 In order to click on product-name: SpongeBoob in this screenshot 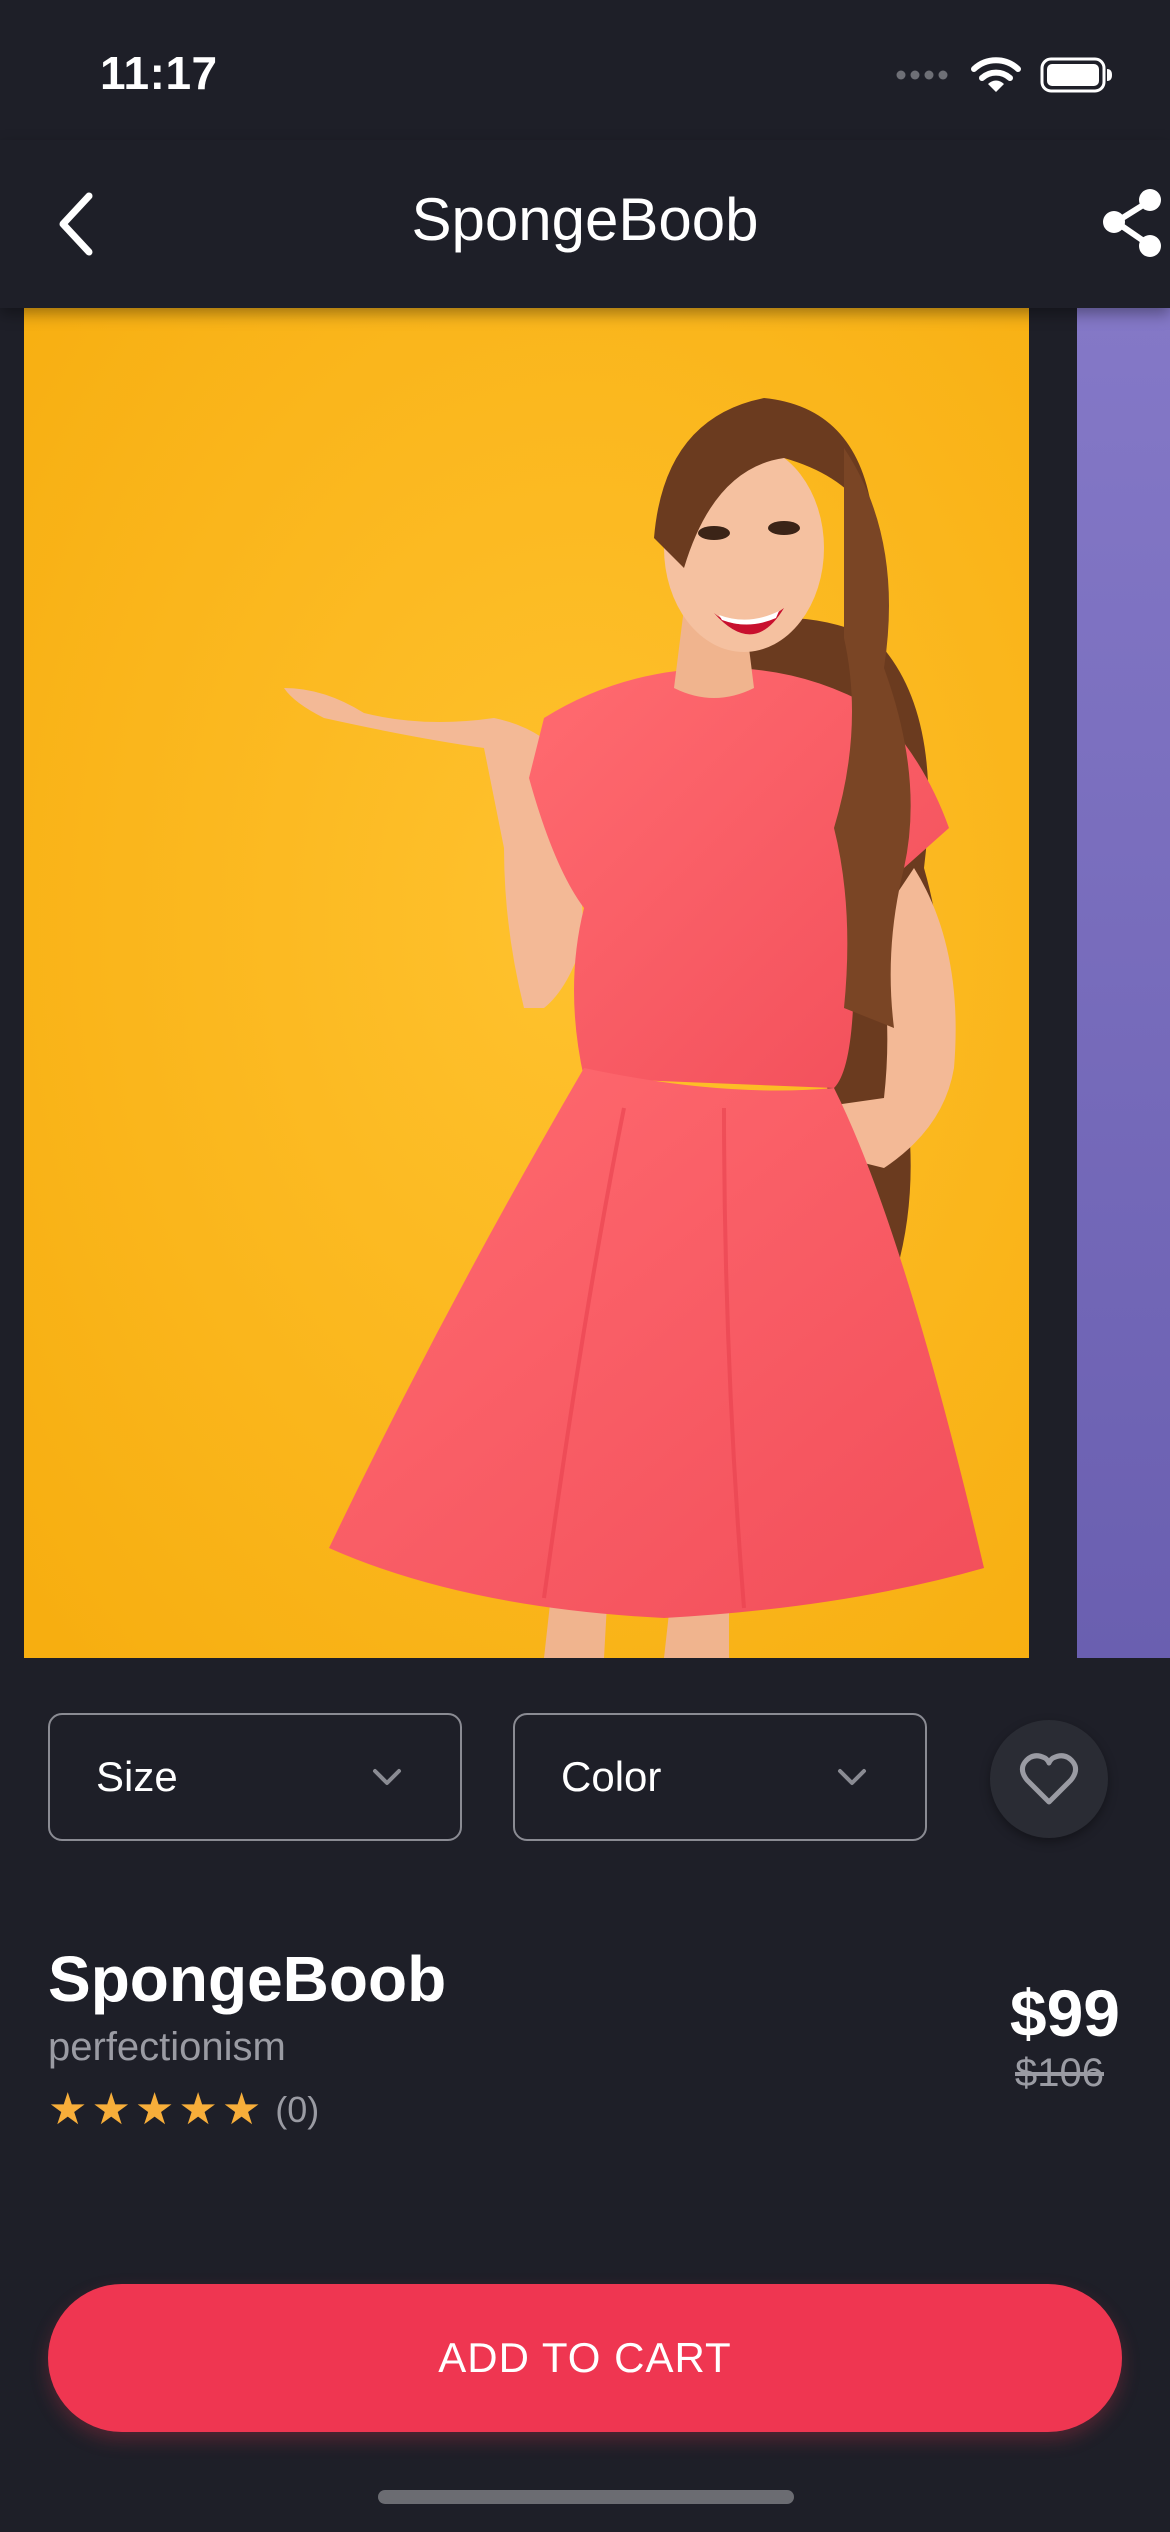, I will do `click(247, 1979)`.